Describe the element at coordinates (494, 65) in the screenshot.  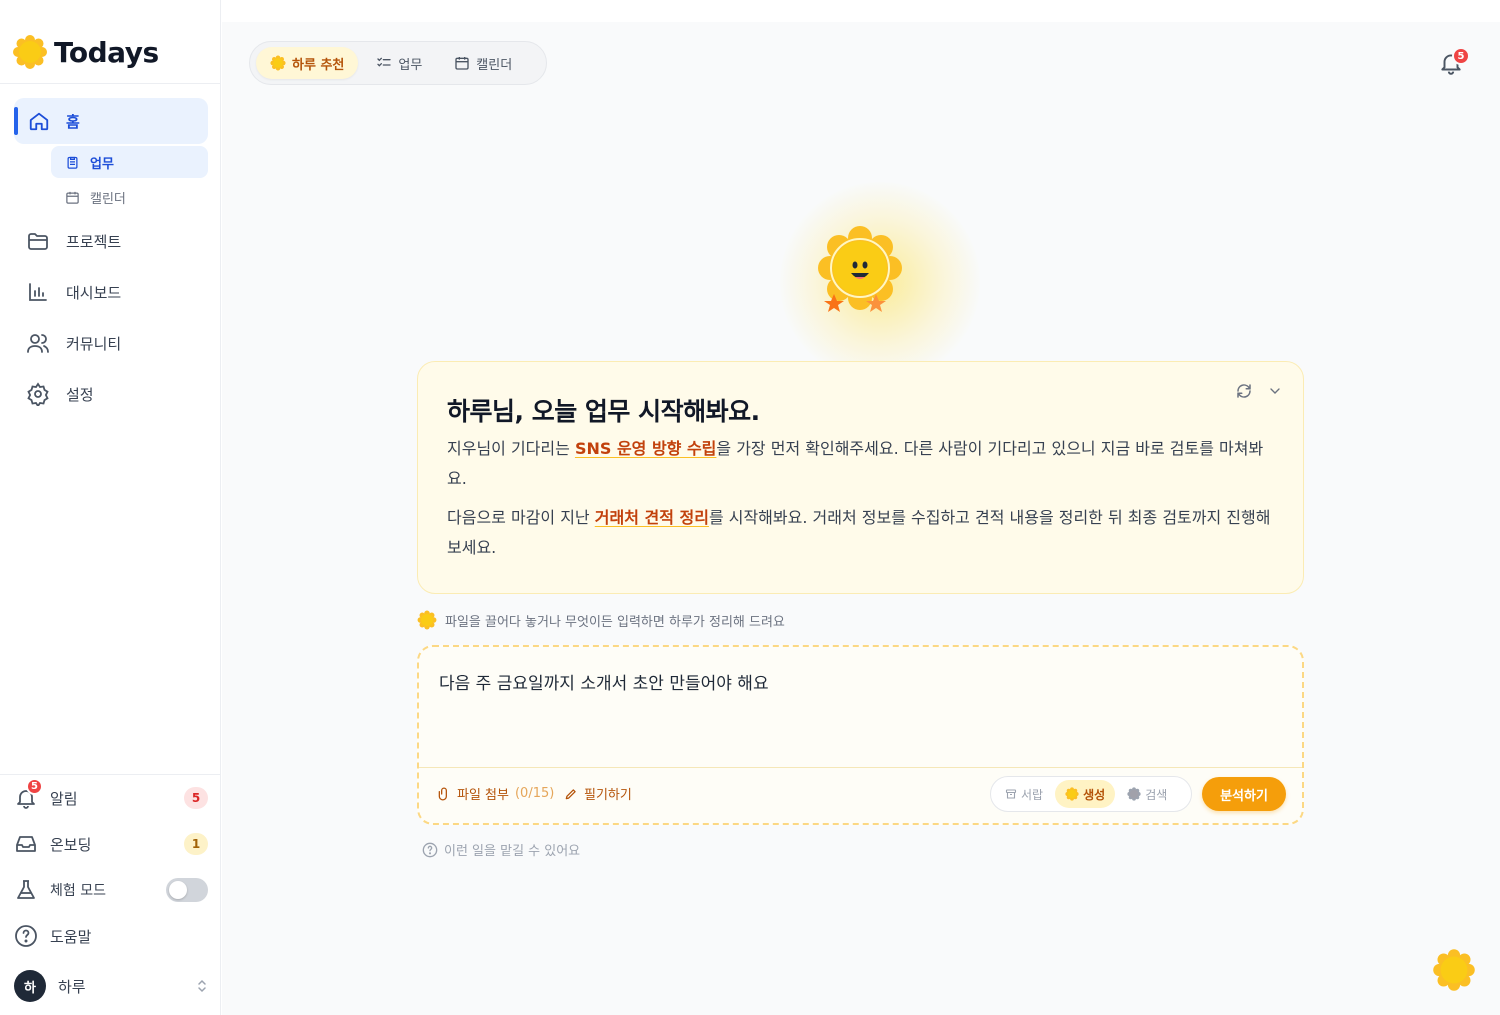
I see `tab-label: 캘린더` at that location.